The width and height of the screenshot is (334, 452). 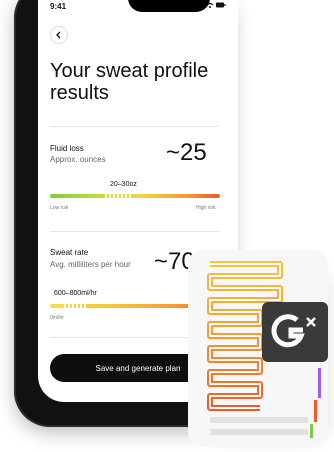 I want to click on phone-notch, so click(x=169, y=6).